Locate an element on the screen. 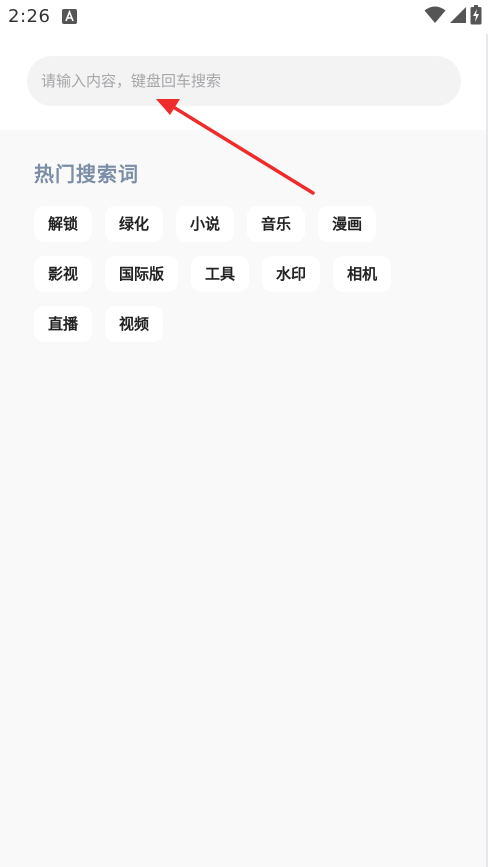  search-box is located at coordinates (244, 81).